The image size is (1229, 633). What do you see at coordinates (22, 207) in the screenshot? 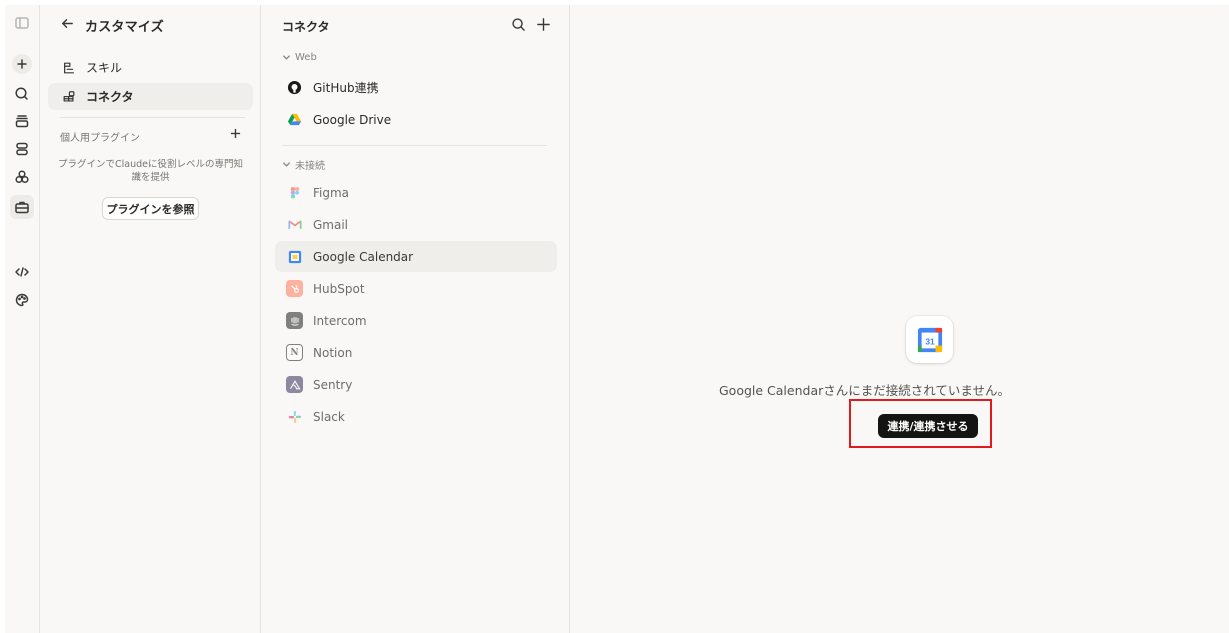
I see `customize-icon` at bounding box center [22, 207].